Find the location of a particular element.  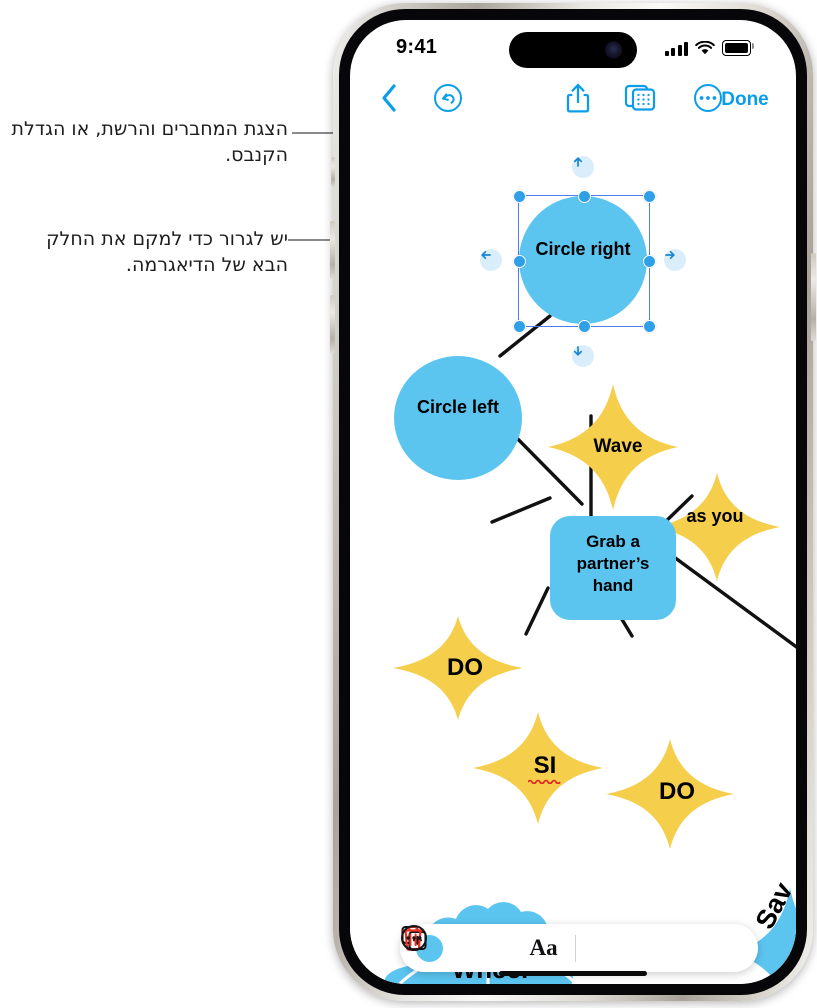

delete-button is located at coordinates (551, 948).